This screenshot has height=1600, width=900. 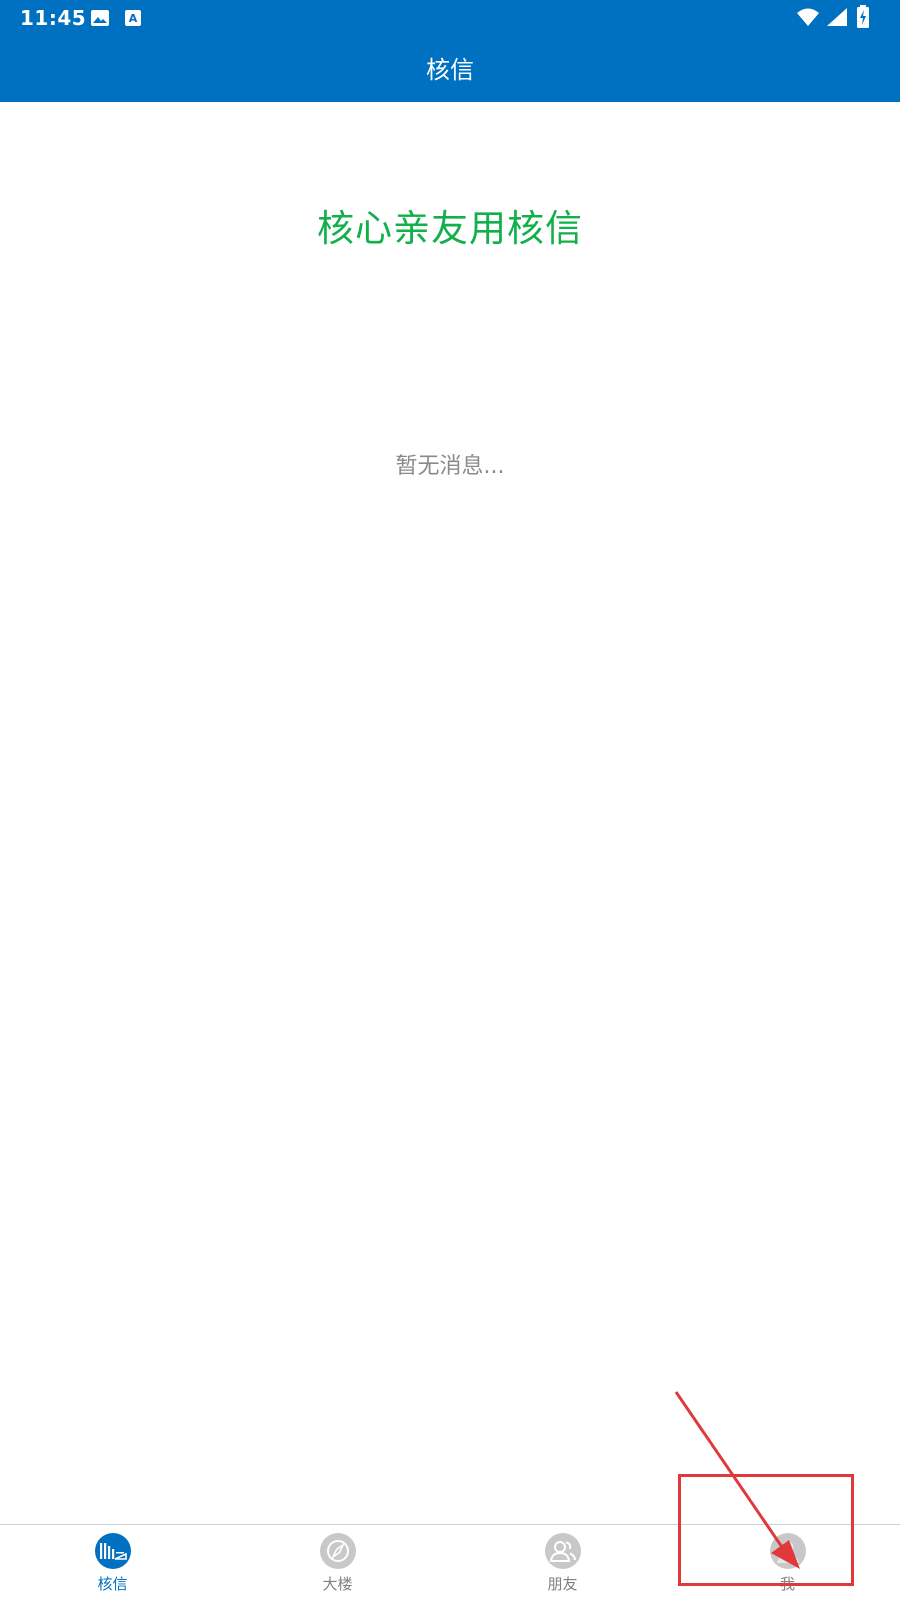 I want to click on signal-icon, so click(x=837, y=19).